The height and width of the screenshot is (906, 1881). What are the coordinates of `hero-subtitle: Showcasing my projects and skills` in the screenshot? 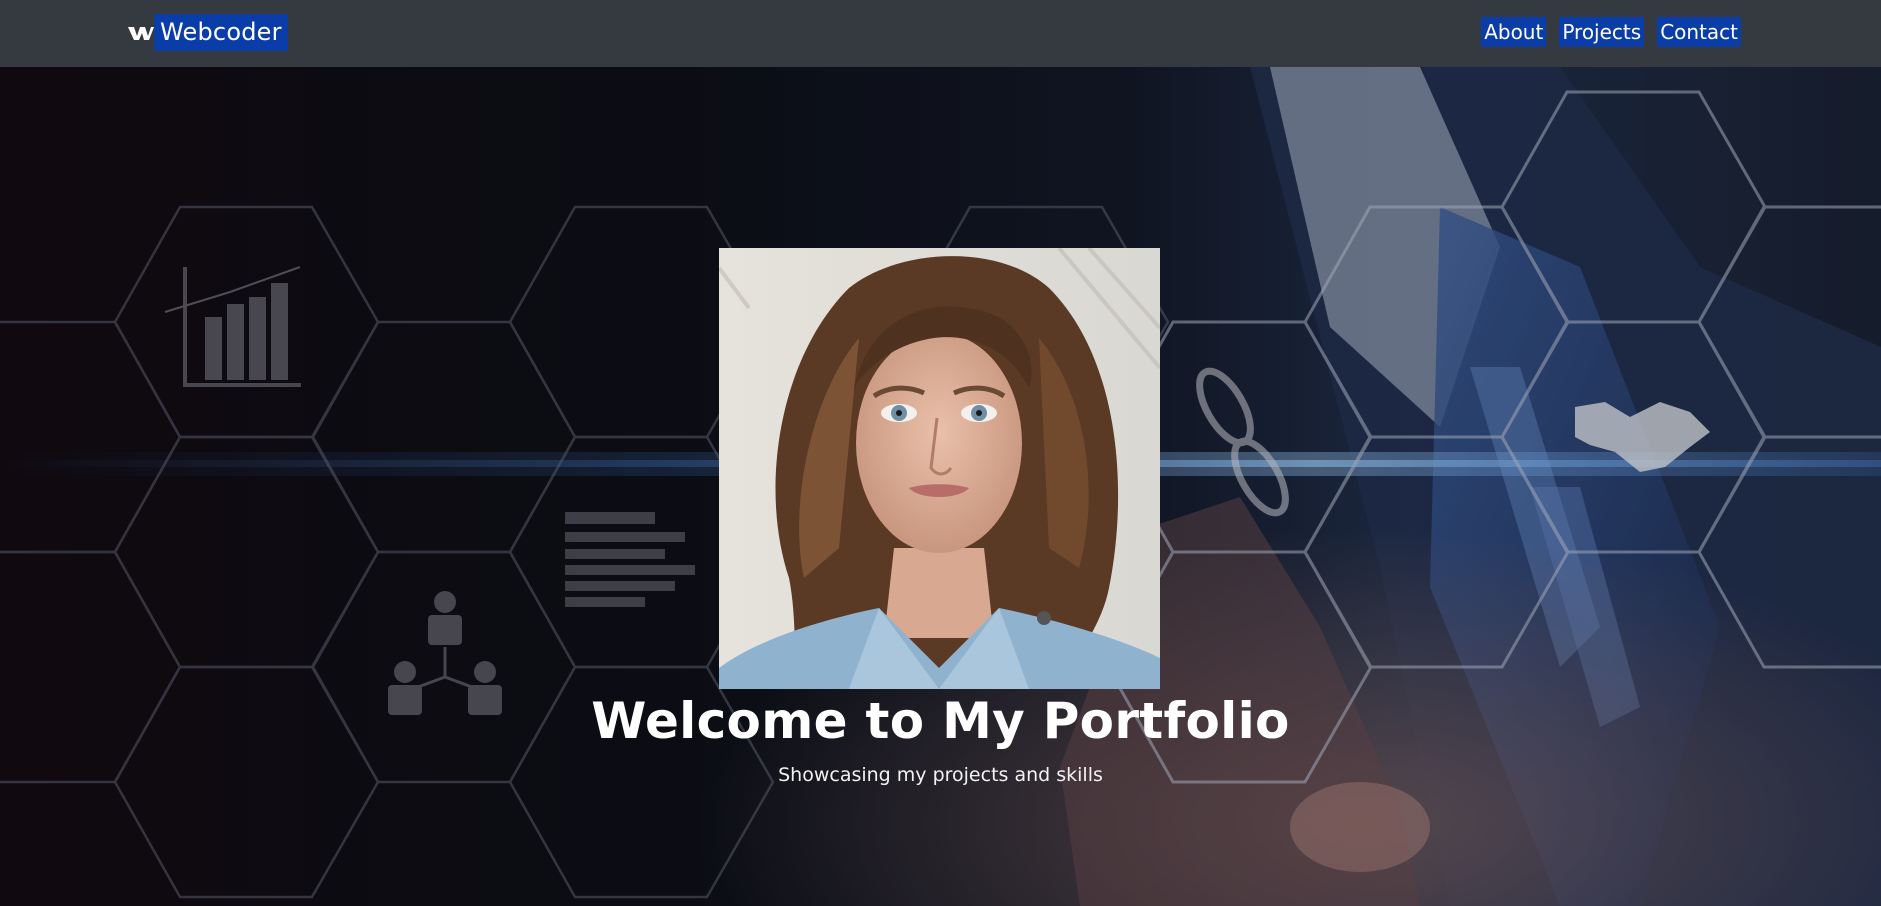 It's located at (940, 775).